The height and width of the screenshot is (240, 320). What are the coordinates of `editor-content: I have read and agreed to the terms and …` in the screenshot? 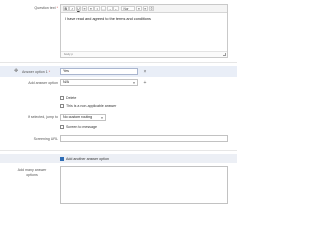 It's located at (108, 19).